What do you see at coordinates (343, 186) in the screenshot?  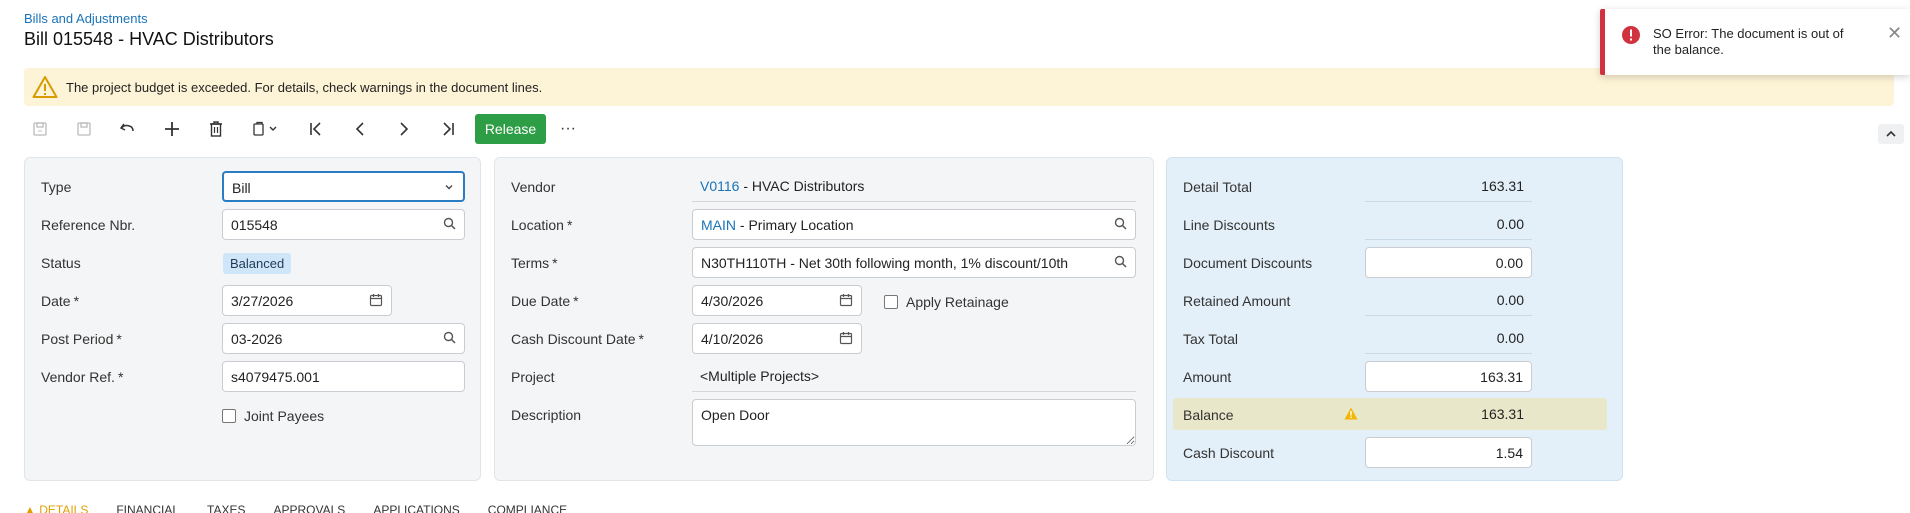 I see `type-select: Bill` at bounding box center [343, 186].